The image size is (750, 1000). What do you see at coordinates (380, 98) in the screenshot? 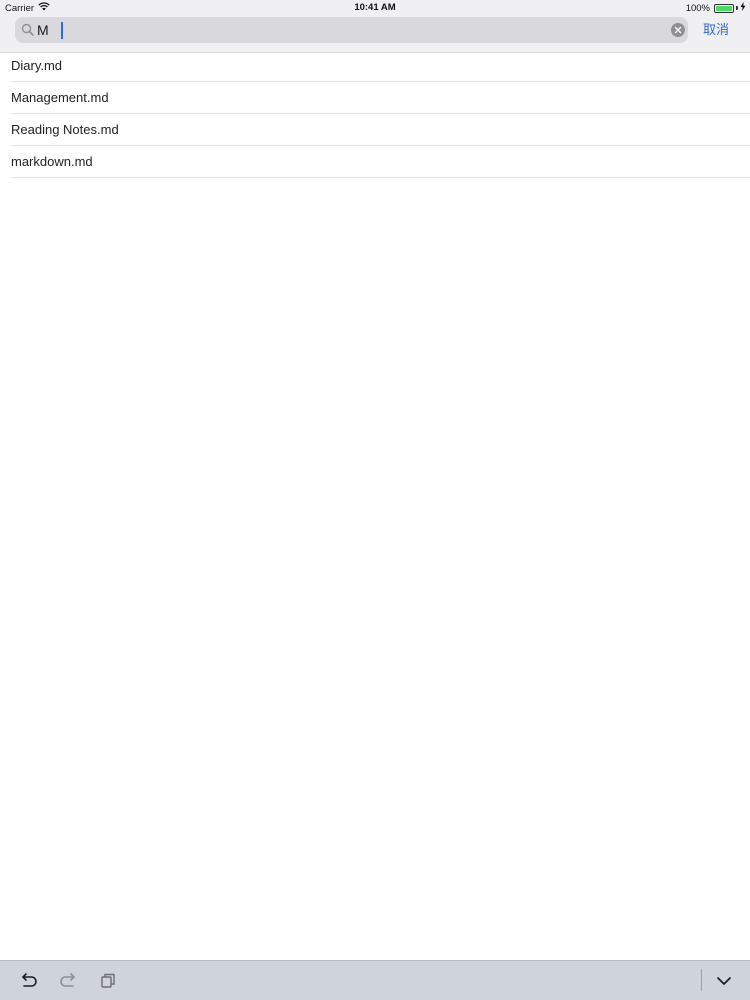
I see `list-item: Management.md` at bounding box center [380, 98].